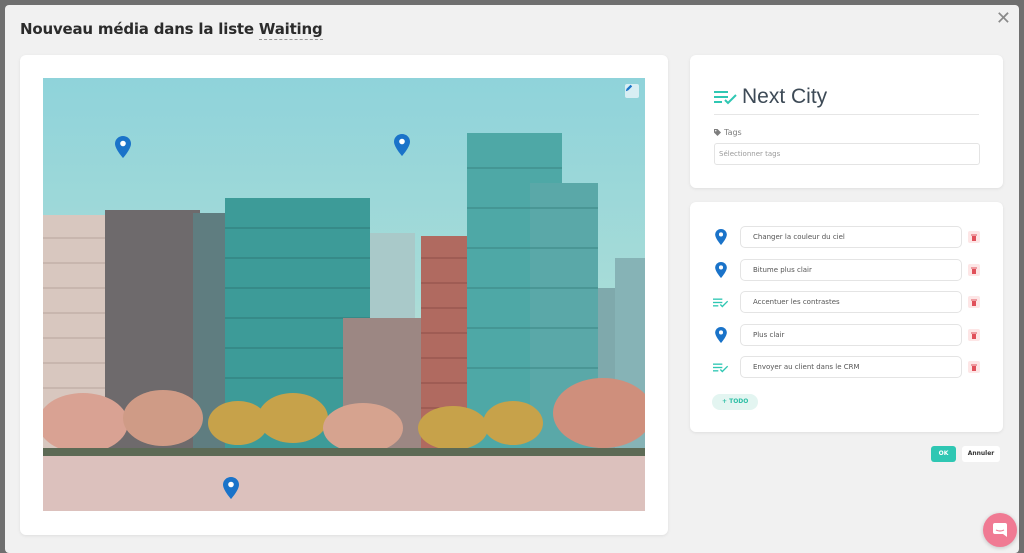 The image size is (1024, 553). I want to click on todo-row: Plus clair, so click(845, 335).